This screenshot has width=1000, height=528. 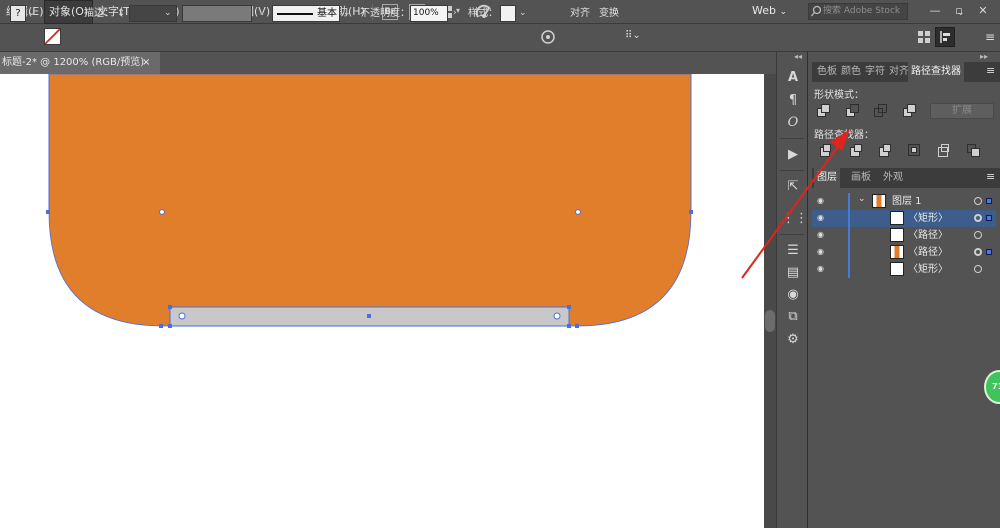 What do you see at coordinates (962, 111) in the screenshot?
I see `expand-button: 扩展` at bounding box center [962, 111].